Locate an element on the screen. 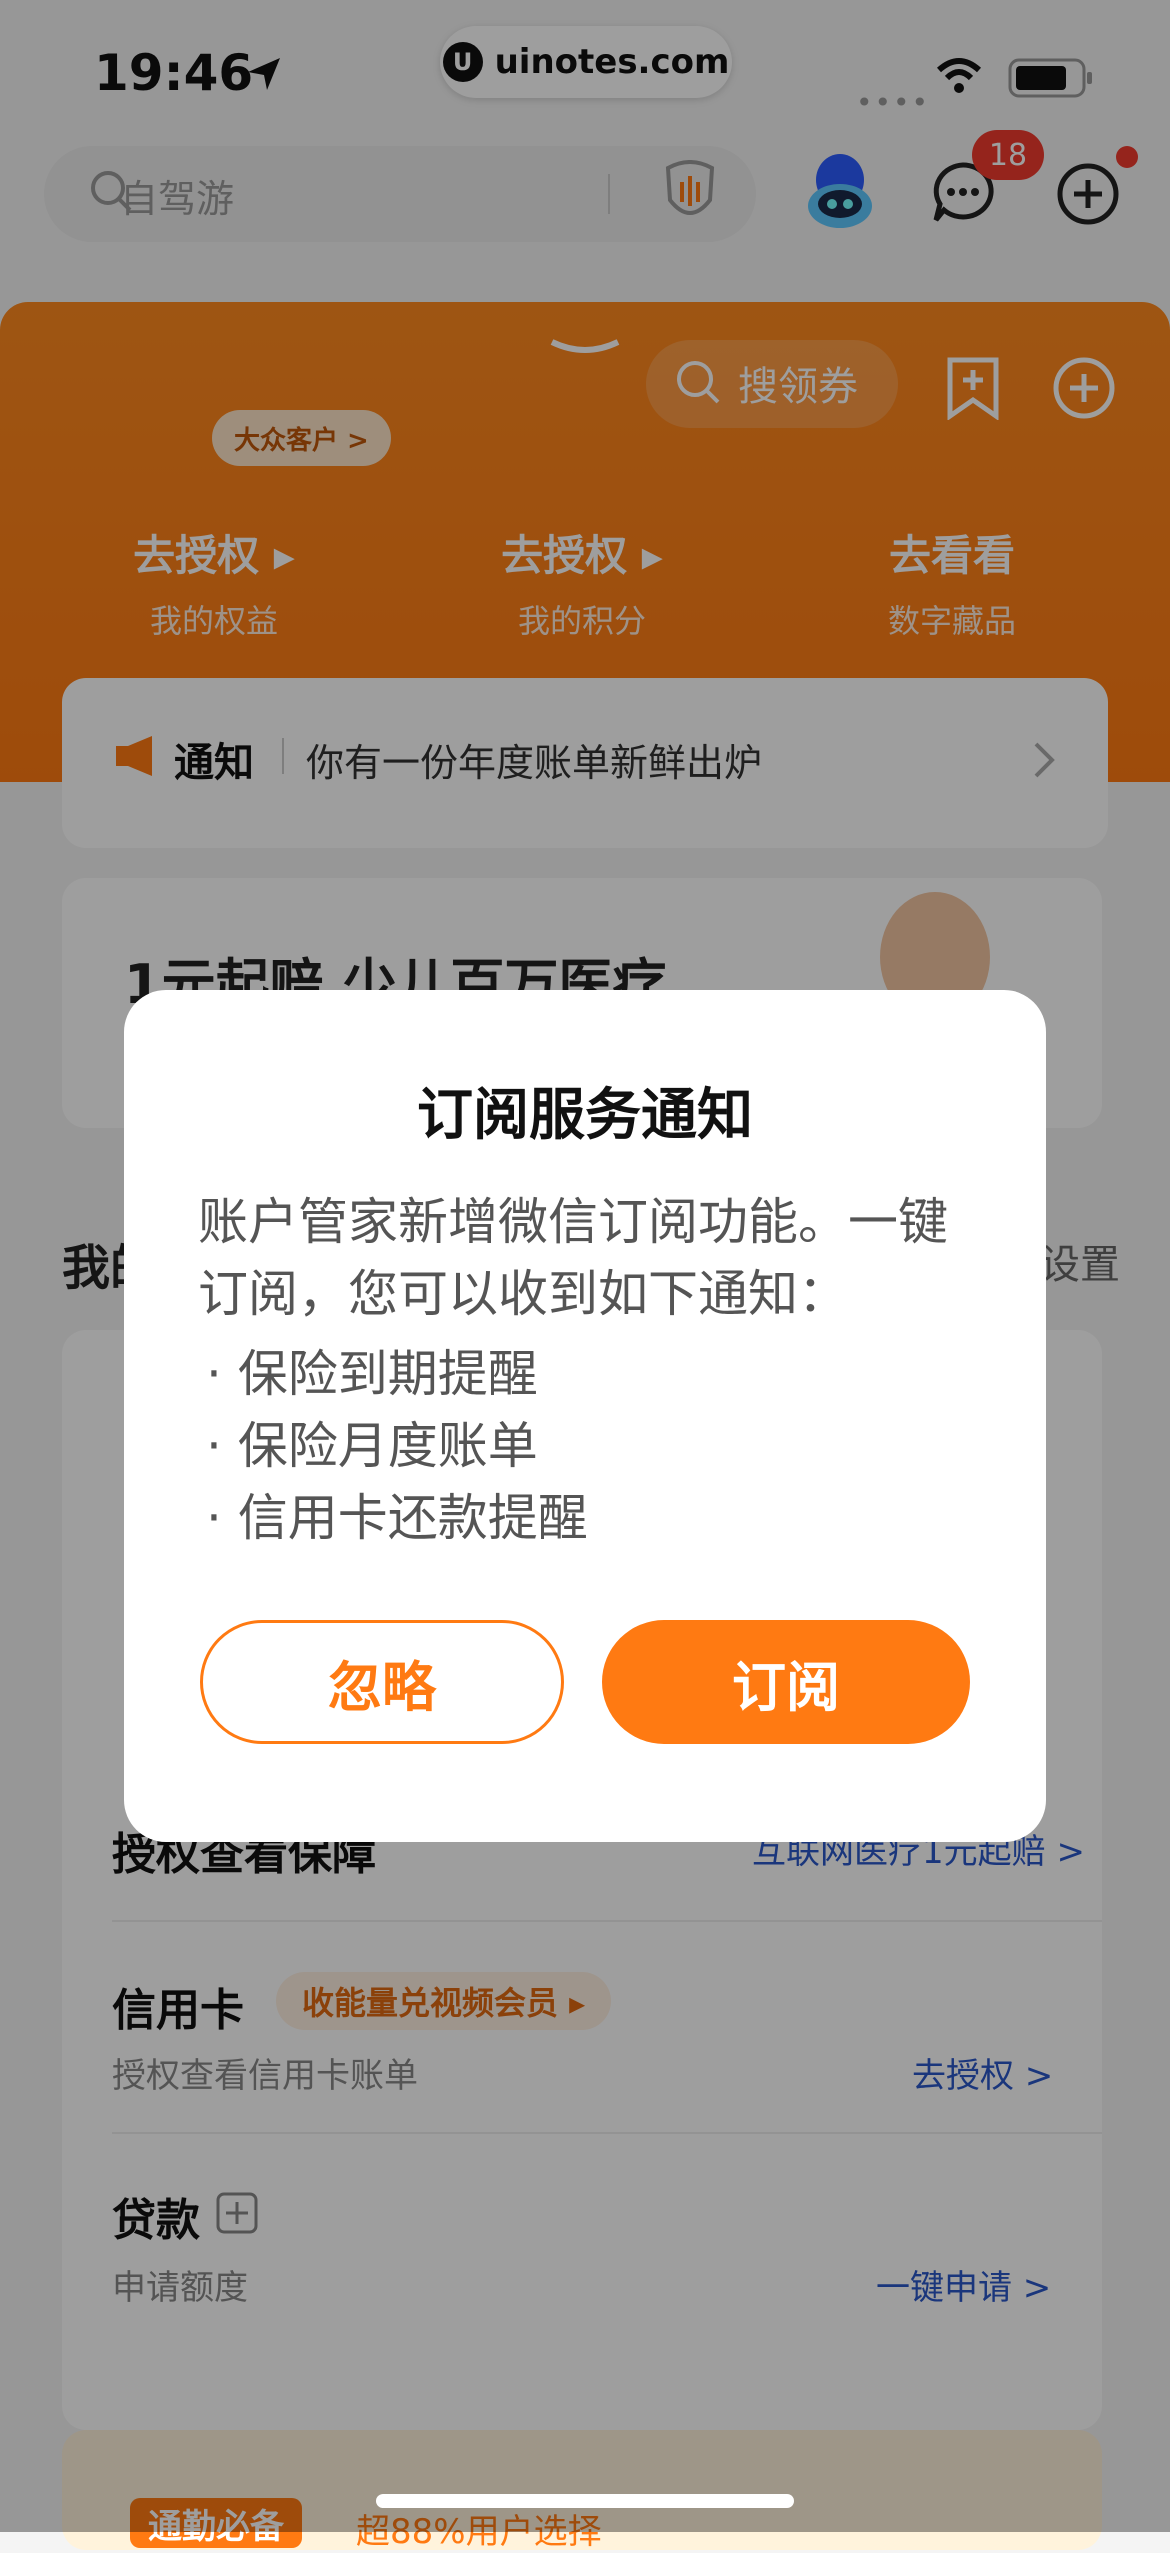 Image resolution: width=1170 pixels, height=2553 pixels. dialog-item: · 信用卡还款提醒 is located at coordinates (397, 1518).